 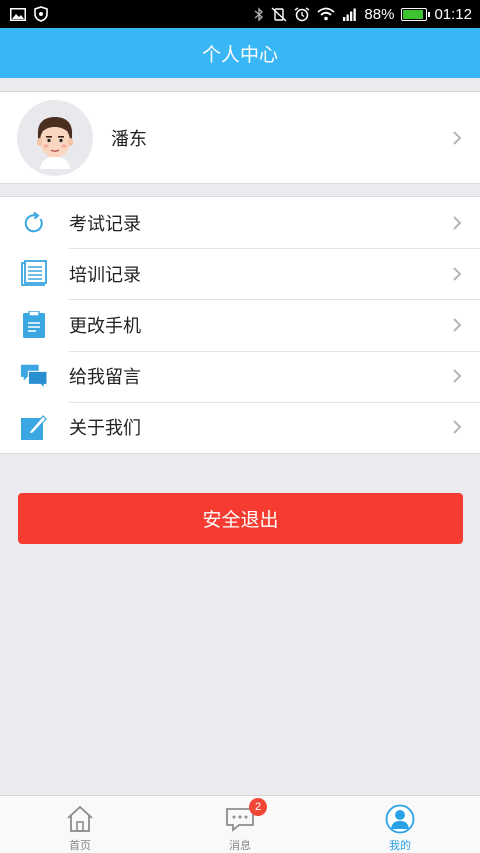 What do you see at coordinates (80, 845) in the screenshot?
I see `tab-label: 首页` at bounding box center [80, 845].